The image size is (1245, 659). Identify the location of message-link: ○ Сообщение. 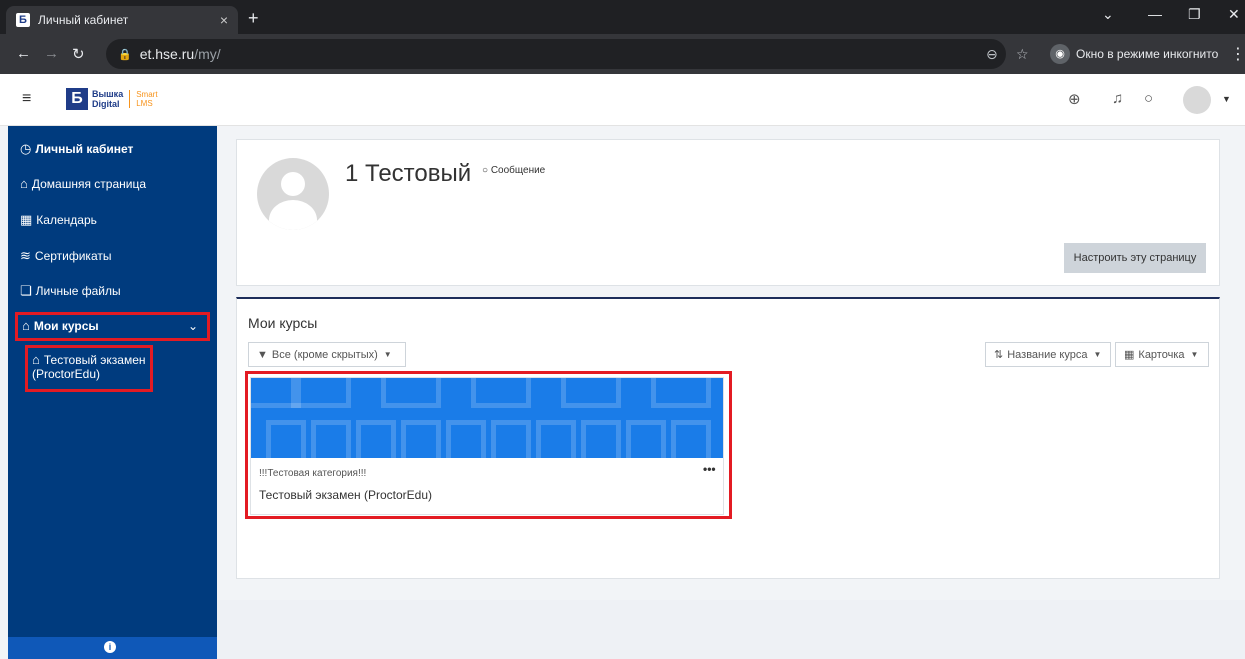
(513, 170).